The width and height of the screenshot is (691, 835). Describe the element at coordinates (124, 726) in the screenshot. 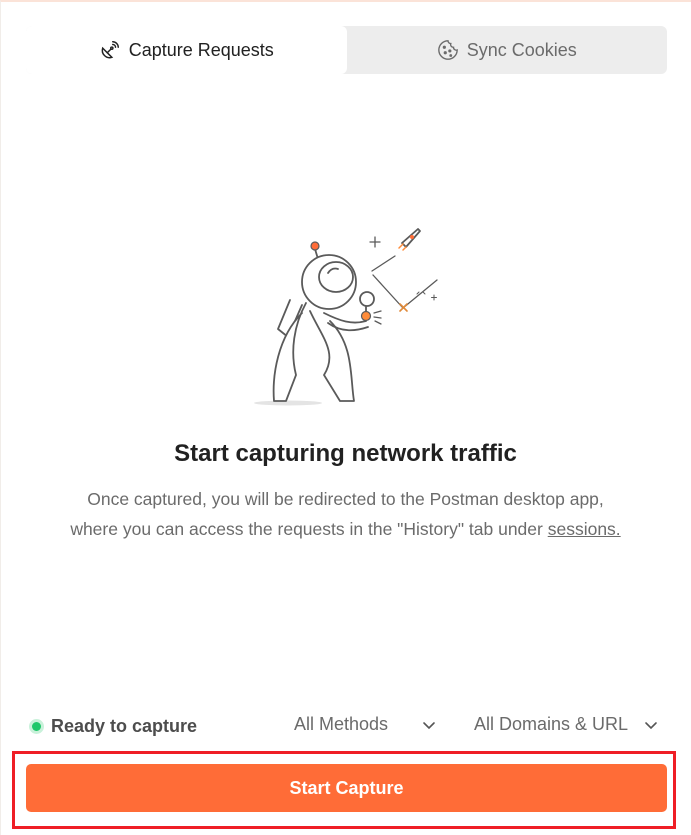

I see `status-label: Ready to capture` at that location.